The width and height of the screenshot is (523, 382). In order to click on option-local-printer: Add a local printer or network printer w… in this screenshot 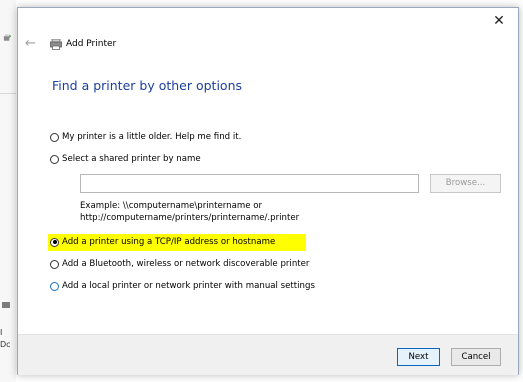, I will do `click(182, 286)`.